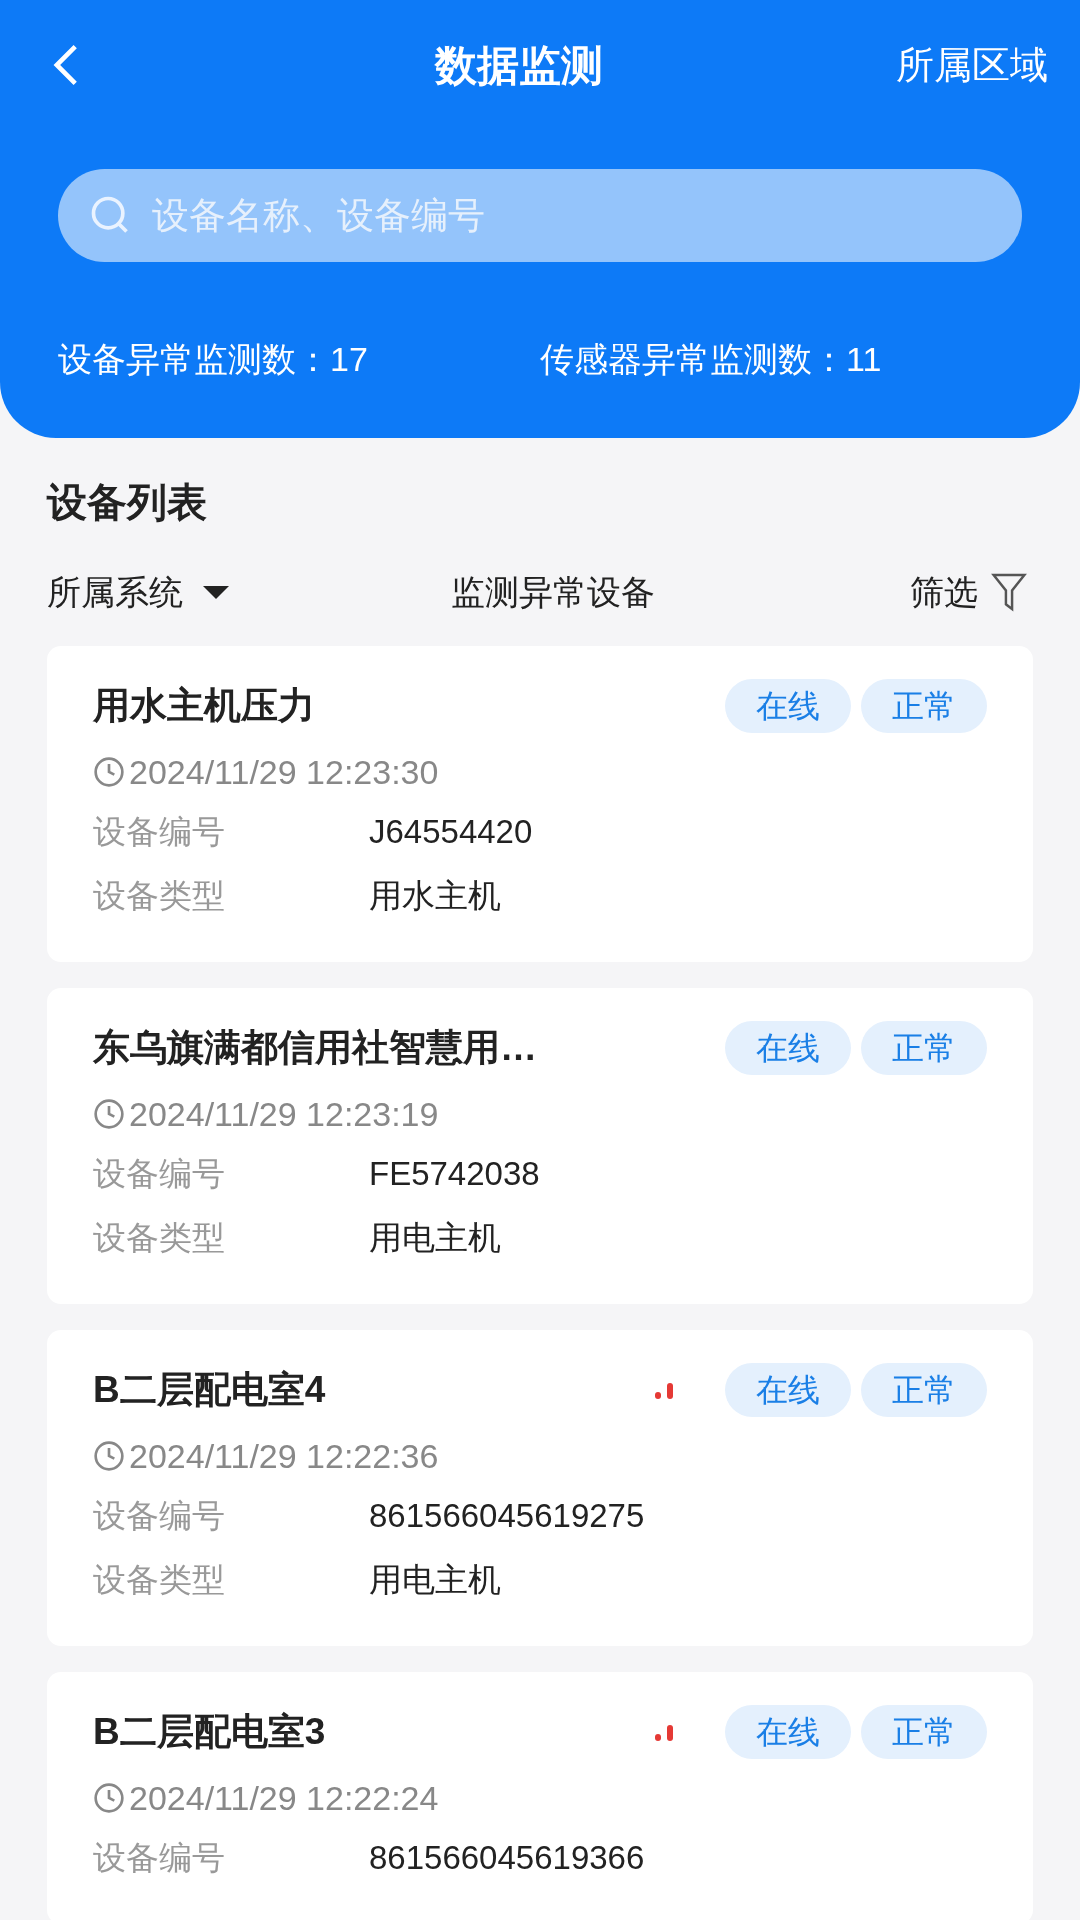  I want to click on device-name: 用水主机压力, so click(204, 706).